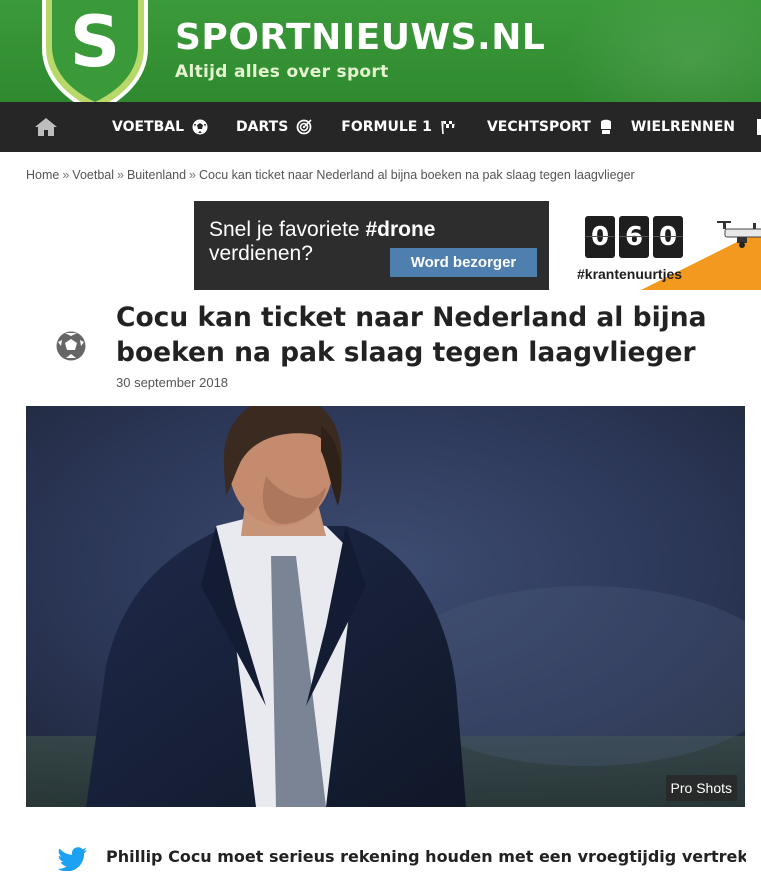  I want to click on logo-shield-icon: S, so click(95, 51).